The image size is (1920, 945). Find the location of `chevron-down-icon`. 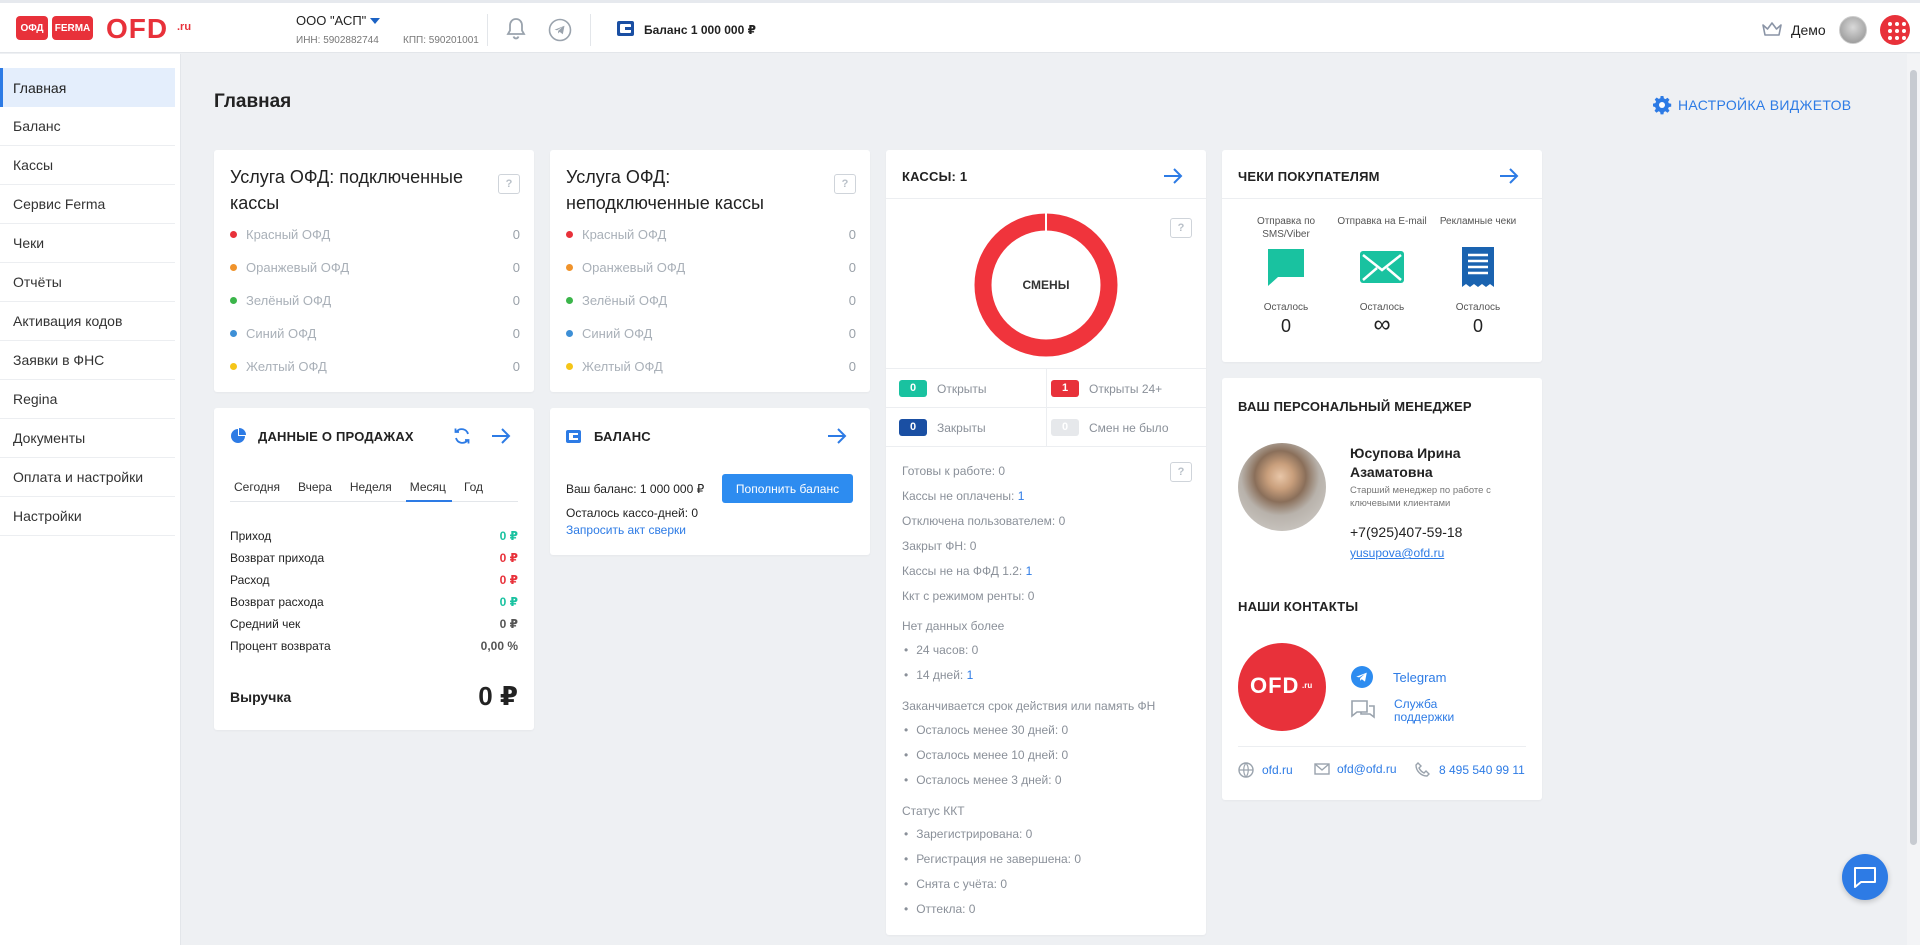

chevron-down-icon is located at coordinates (375, 21).